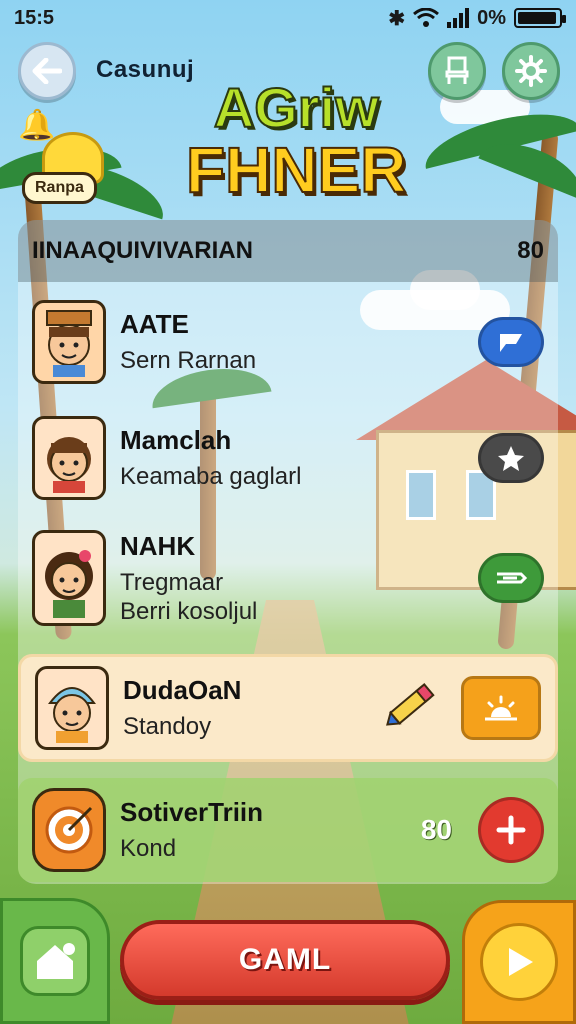  I want to click on puzzle-button, so click(511, 458).